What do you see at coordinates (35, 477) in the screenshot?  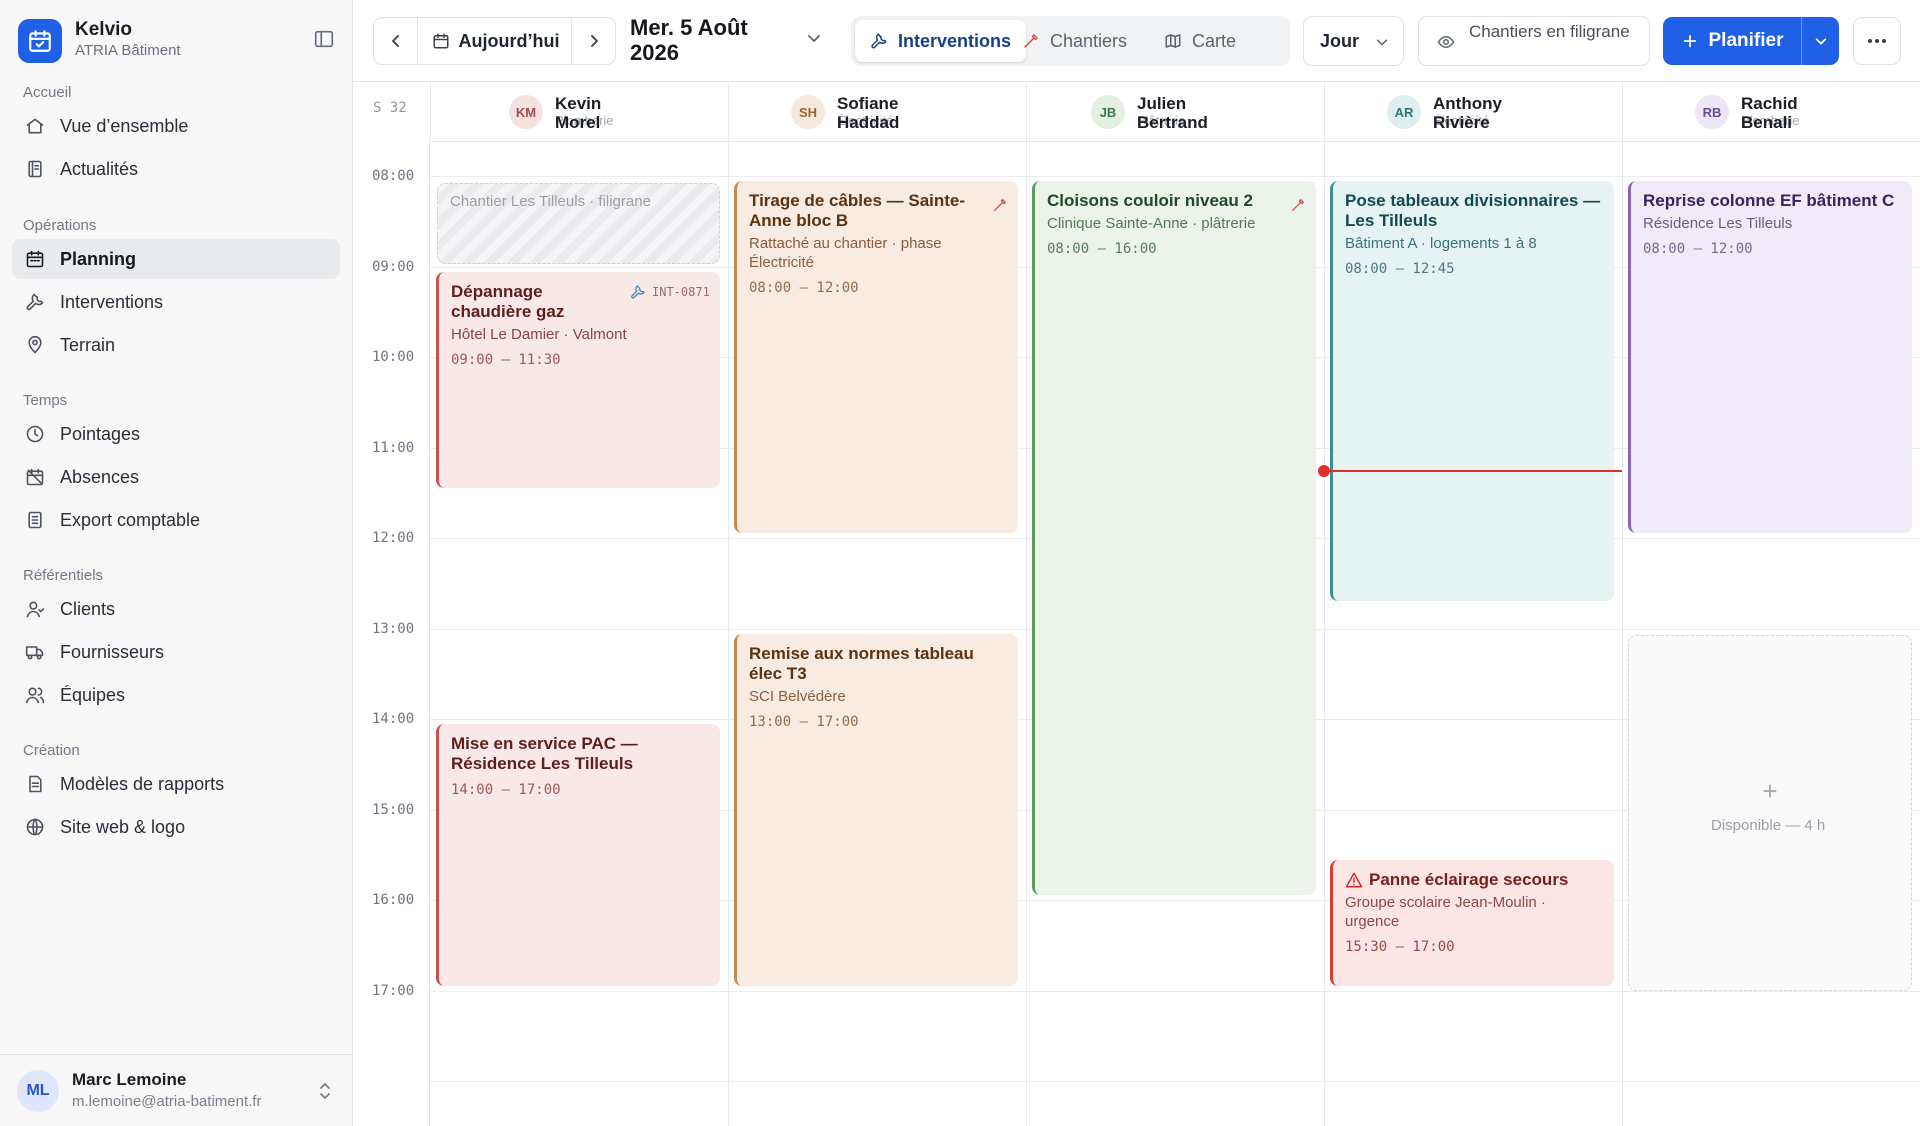 I see `calendar-off-icon` at bounding box center [35, 477].